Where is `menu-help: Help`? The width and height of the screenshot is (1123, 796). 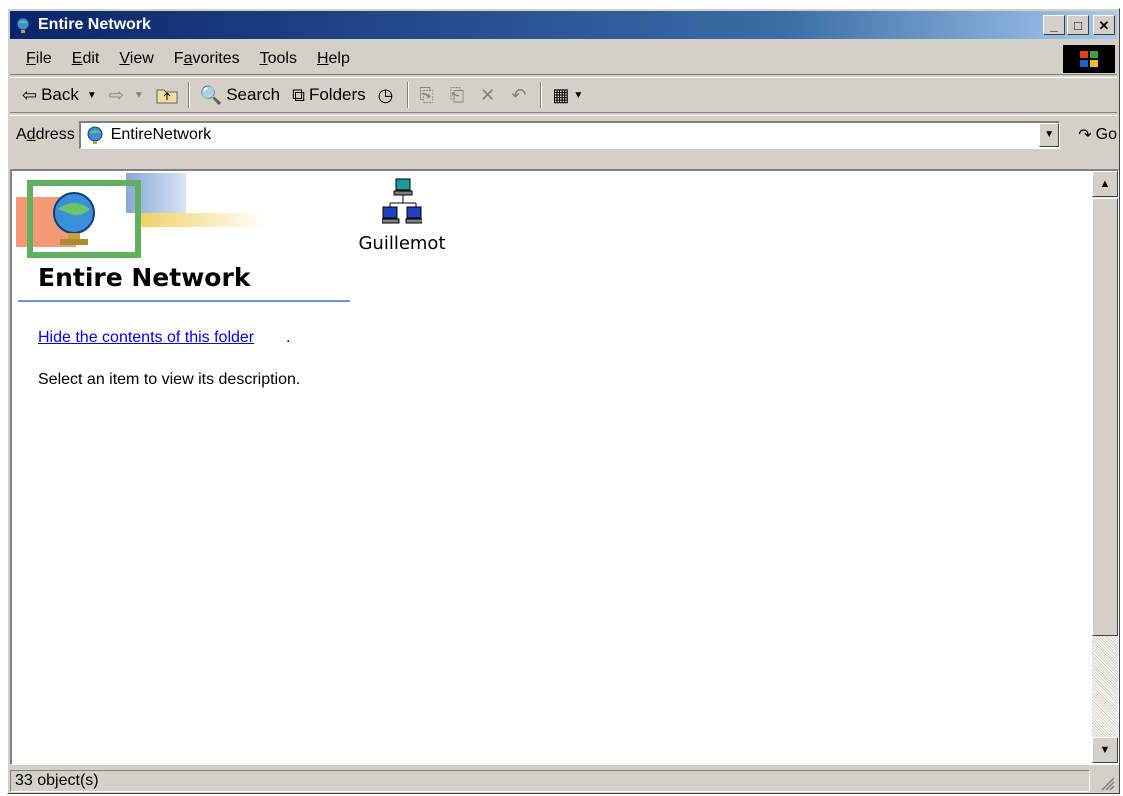
menu-help: Help is located at coordinates (333, 59).